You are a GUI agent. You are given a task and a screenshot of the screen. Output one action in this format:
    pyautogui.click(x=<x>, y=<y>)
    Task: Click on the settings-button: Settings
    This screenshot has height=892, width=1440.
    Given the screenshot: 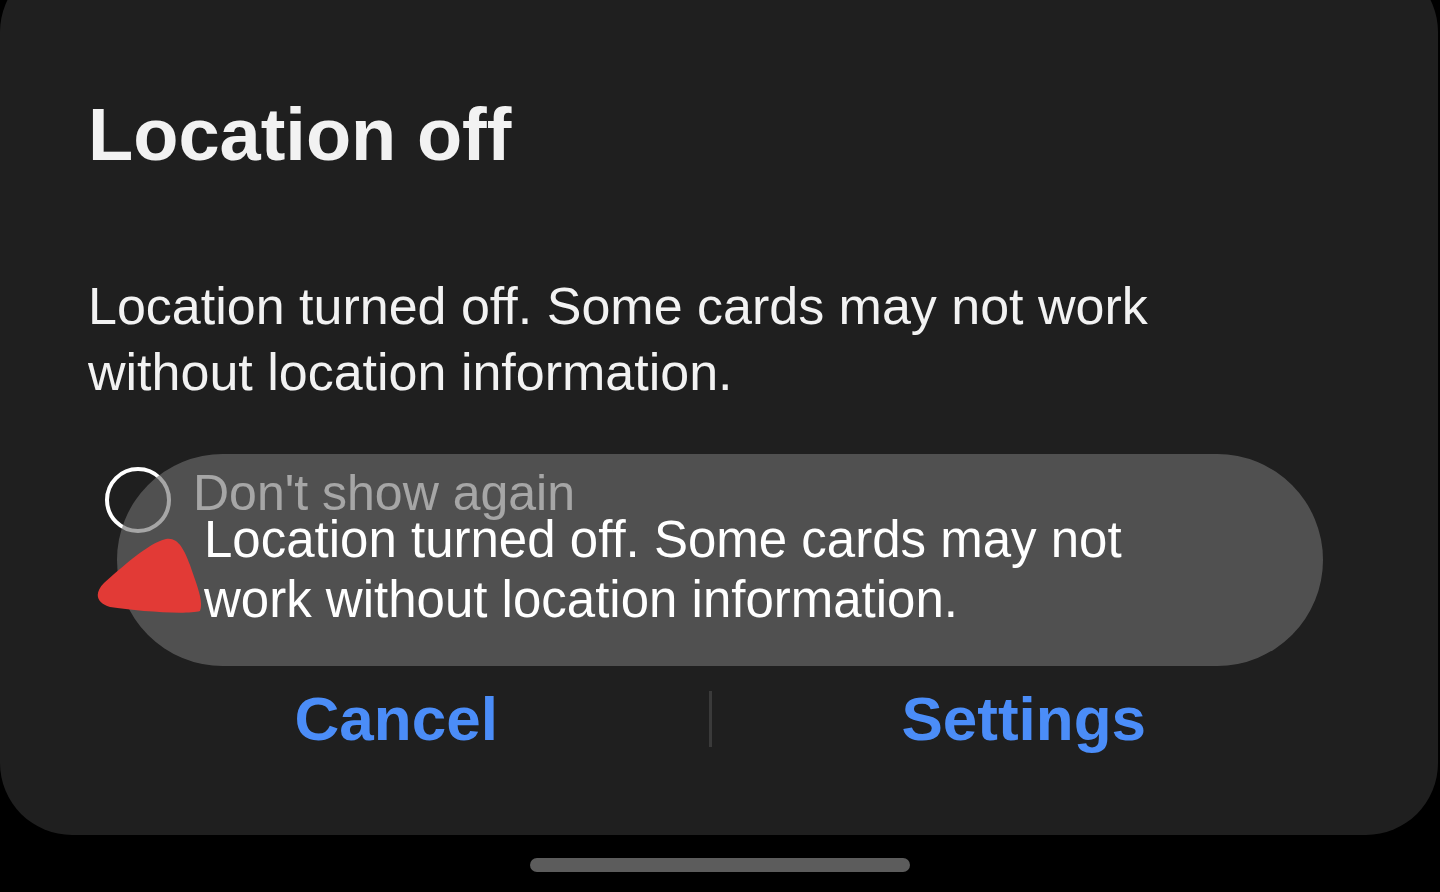 What is the action you would take?
    pyautogui.click(x=1023, y=719)
    